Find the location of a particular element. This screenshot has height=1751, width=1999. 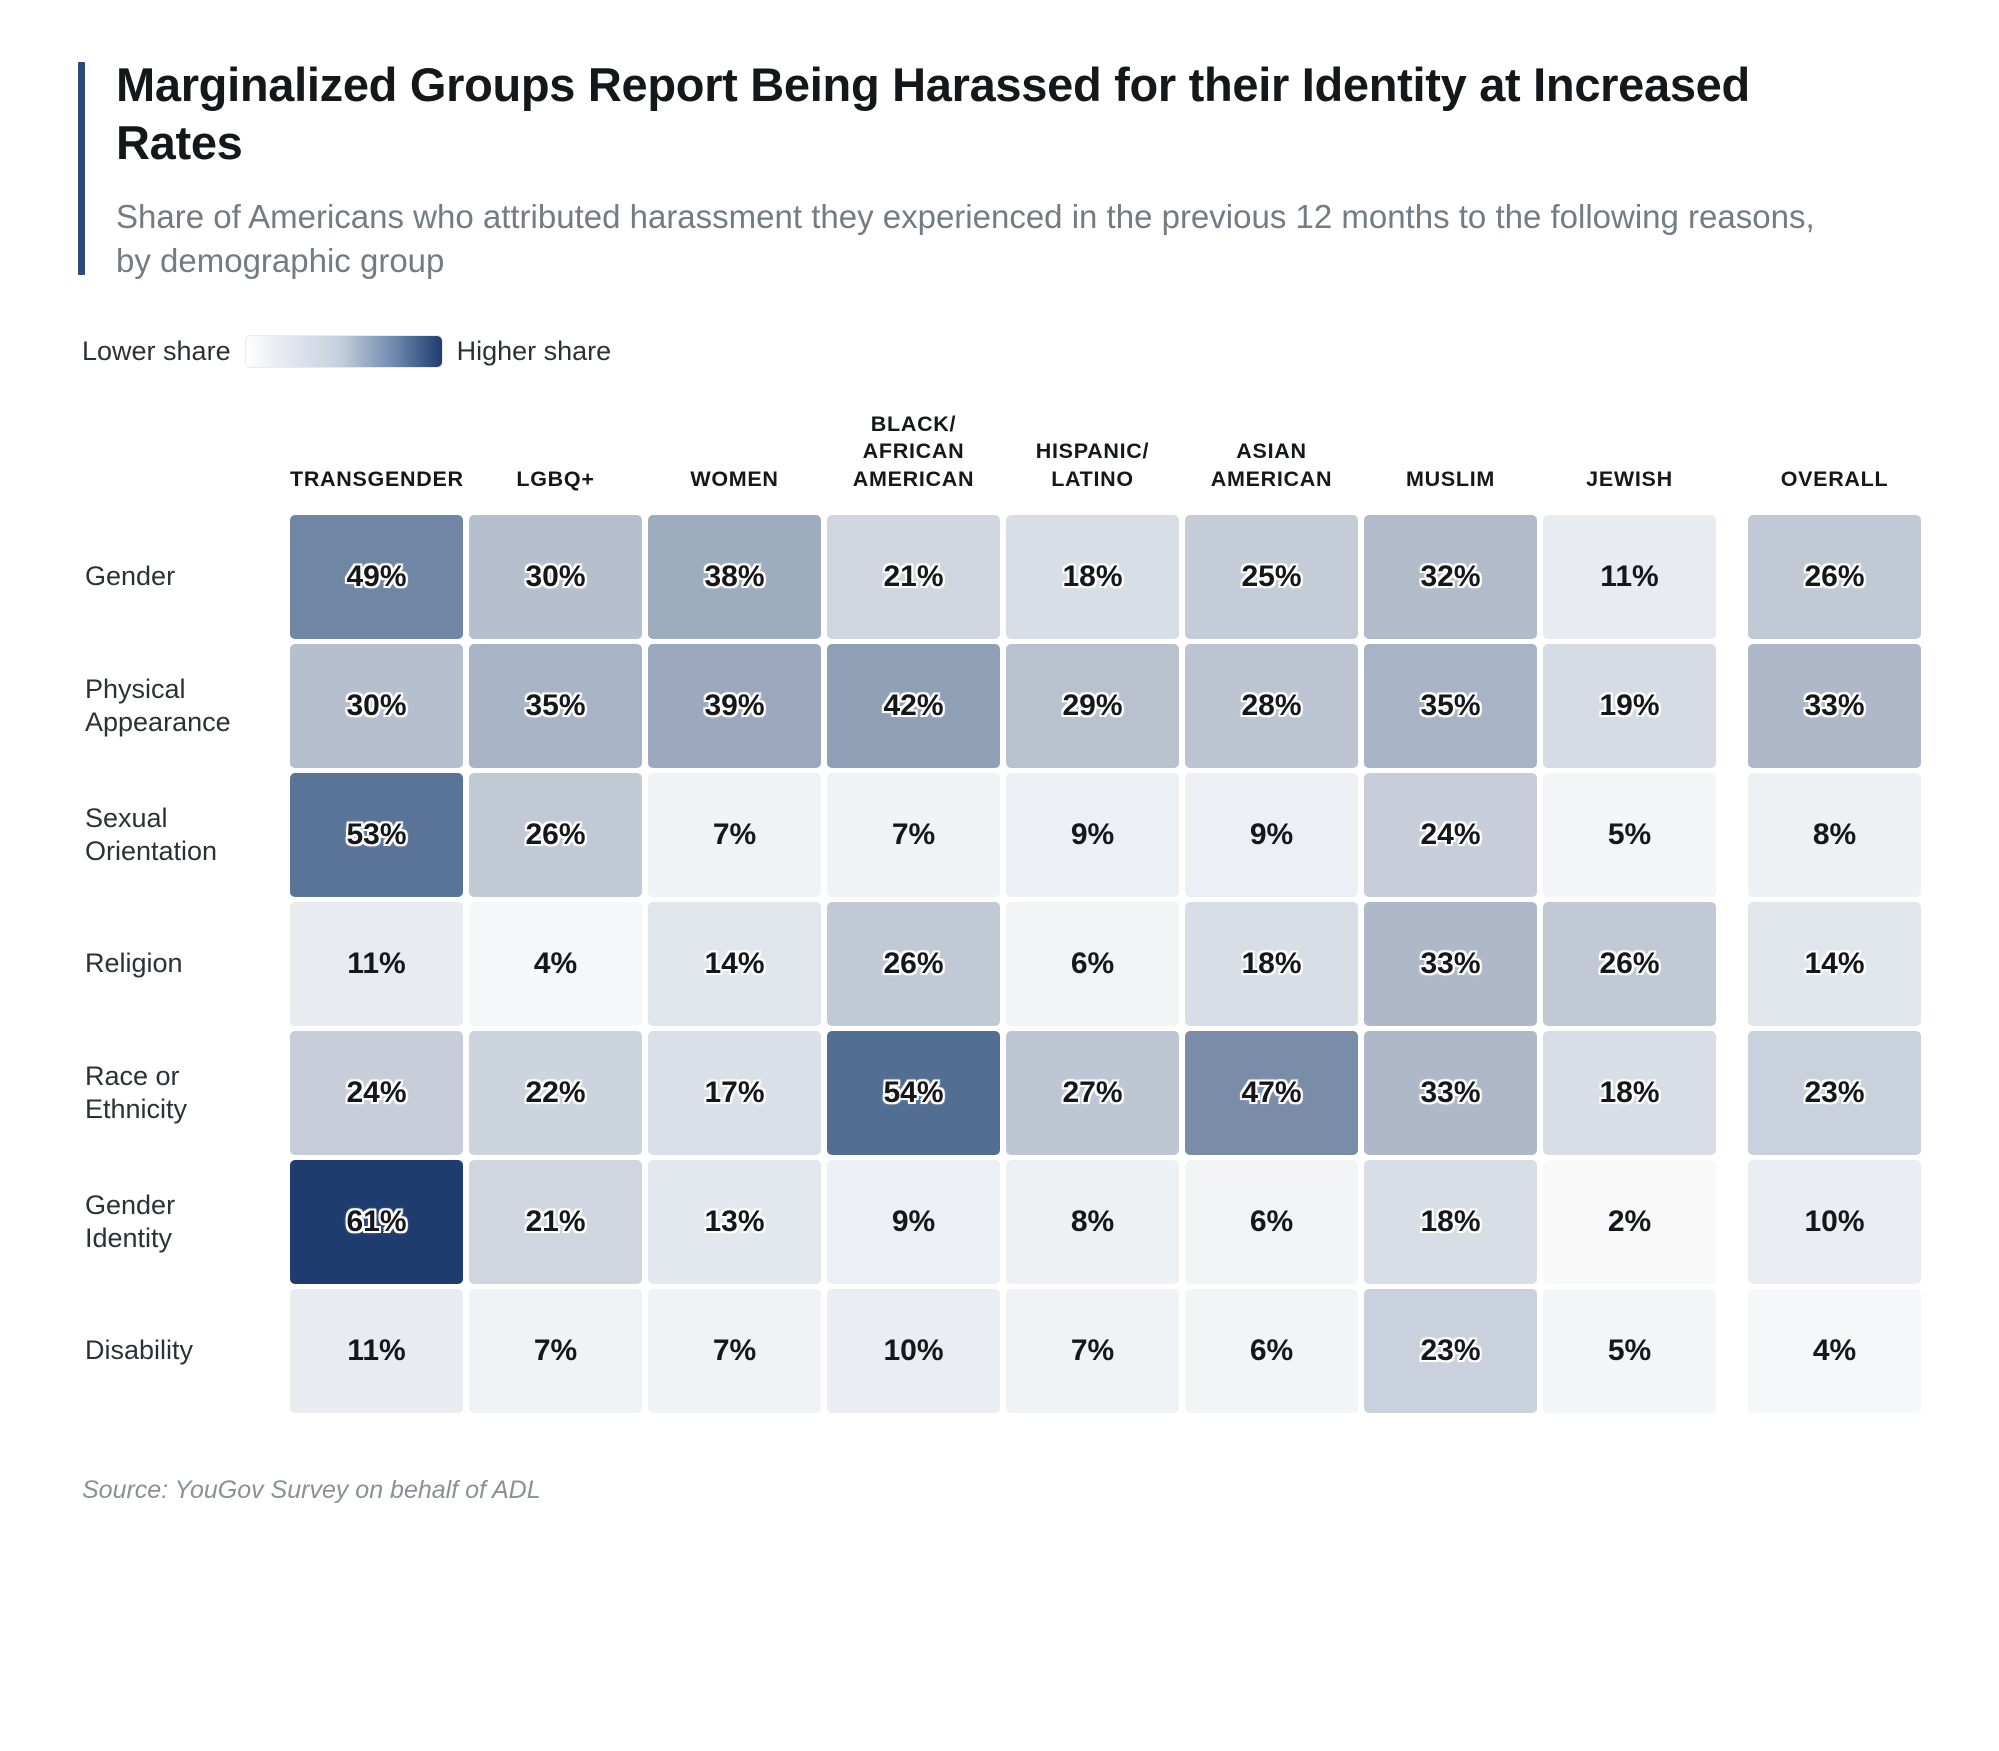

heatmap-cell-value: 53% is located at coordinates (376, 834).